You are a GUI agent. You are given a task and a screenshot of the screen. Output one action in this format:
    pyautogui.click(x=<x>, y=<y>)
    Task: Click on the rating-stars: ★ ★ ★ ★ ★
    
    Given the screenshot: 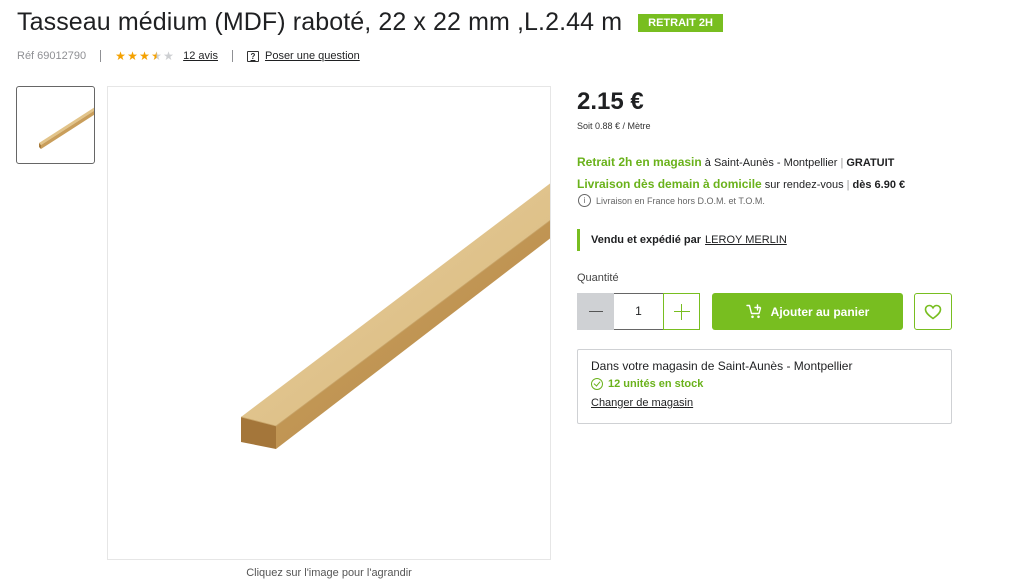 What is the action you would take?
    pyautogui.click(x=144, y=55)
    